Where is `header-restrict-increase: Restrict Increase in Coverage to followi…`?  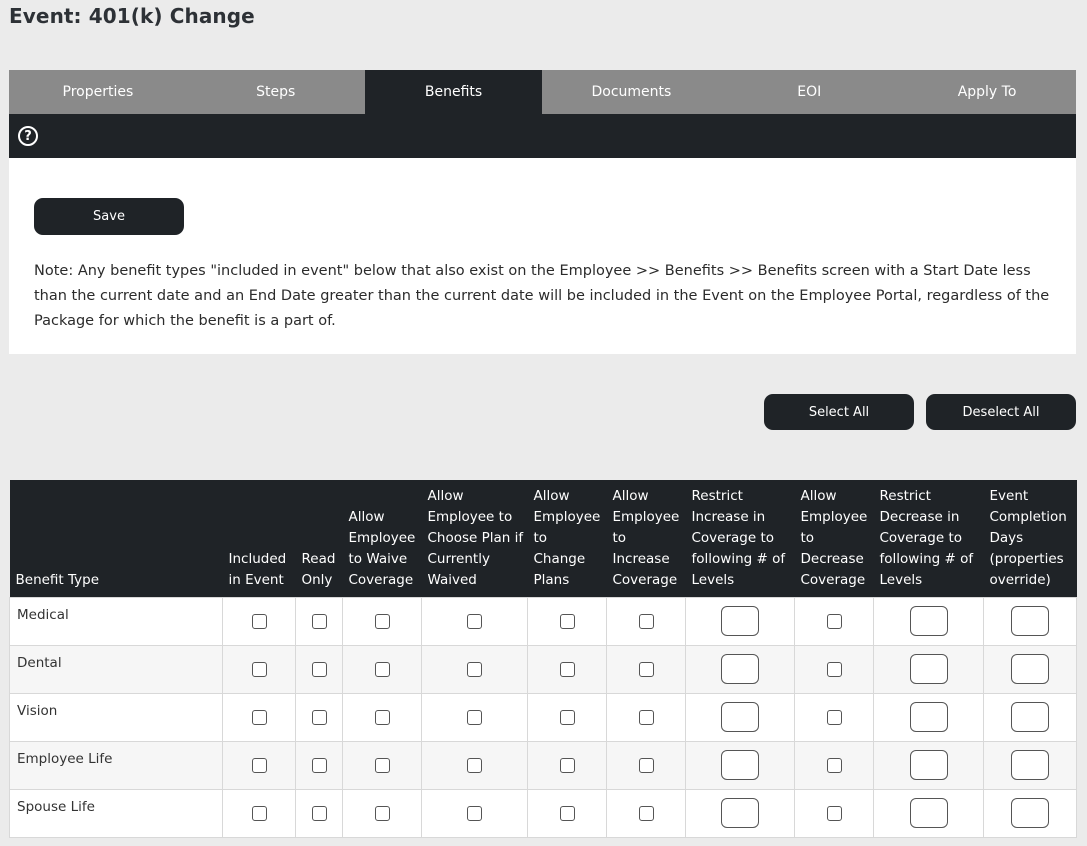
header-restrict-increase: Restrict Increase in Coverage to followi… is located at coordinates (740, 538).